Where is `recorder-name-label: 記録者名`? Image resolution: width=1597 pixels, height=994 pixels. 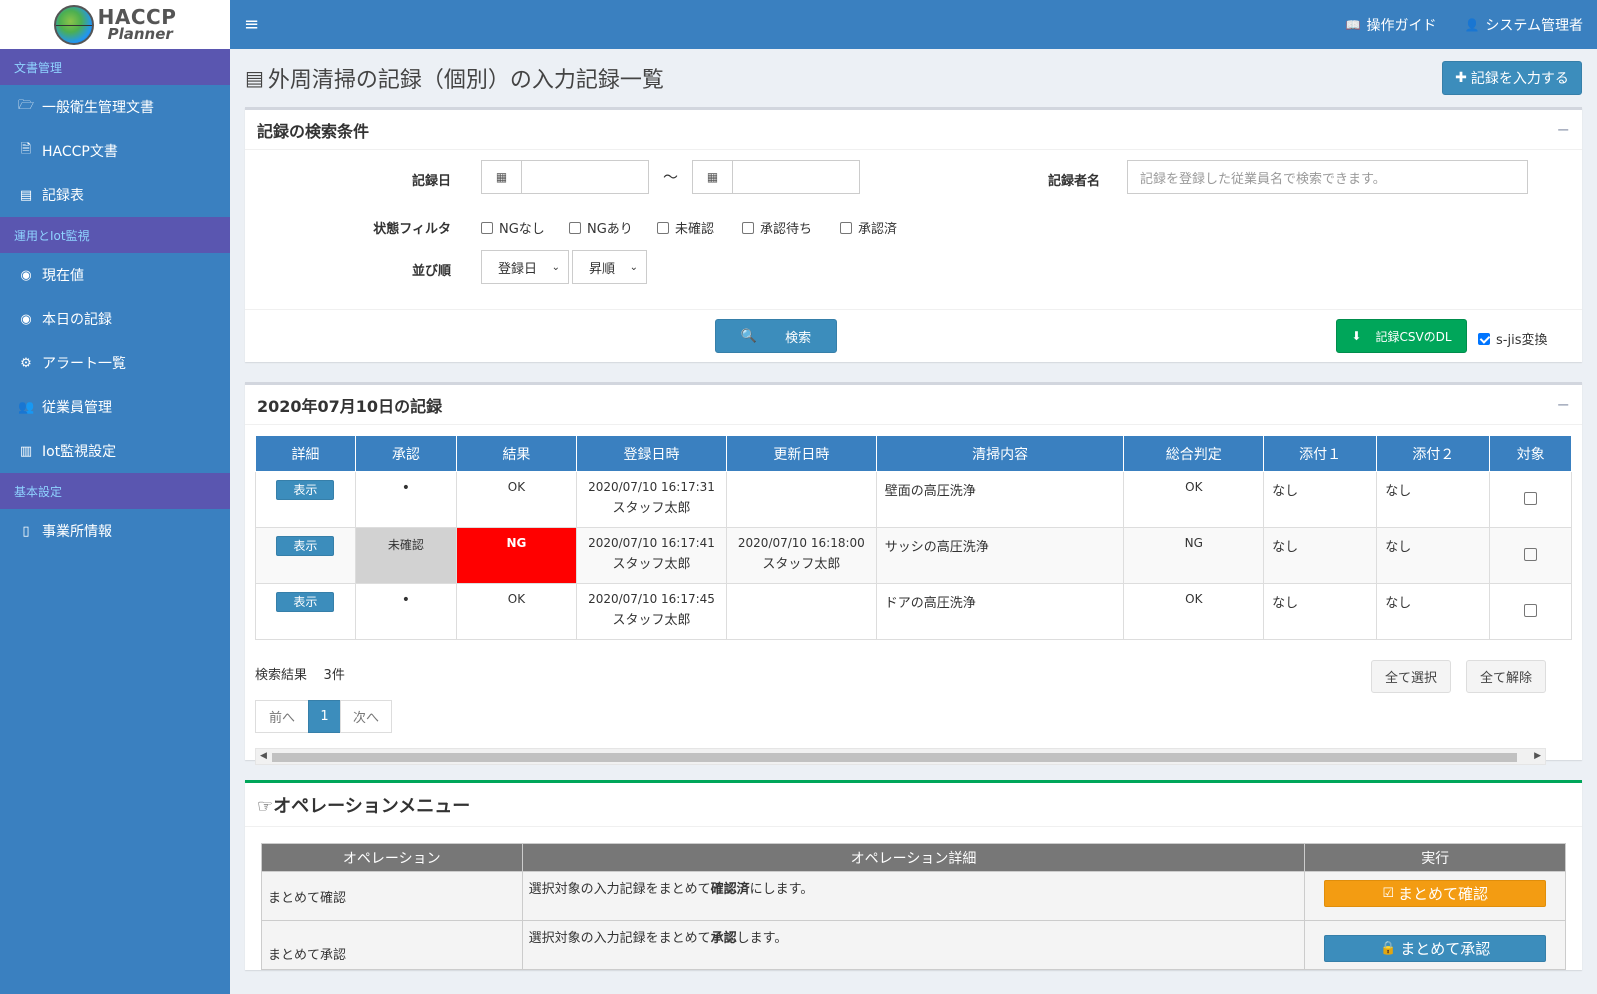 recorder-name-label: 記録者名 is located at coordinates (1073, 181).